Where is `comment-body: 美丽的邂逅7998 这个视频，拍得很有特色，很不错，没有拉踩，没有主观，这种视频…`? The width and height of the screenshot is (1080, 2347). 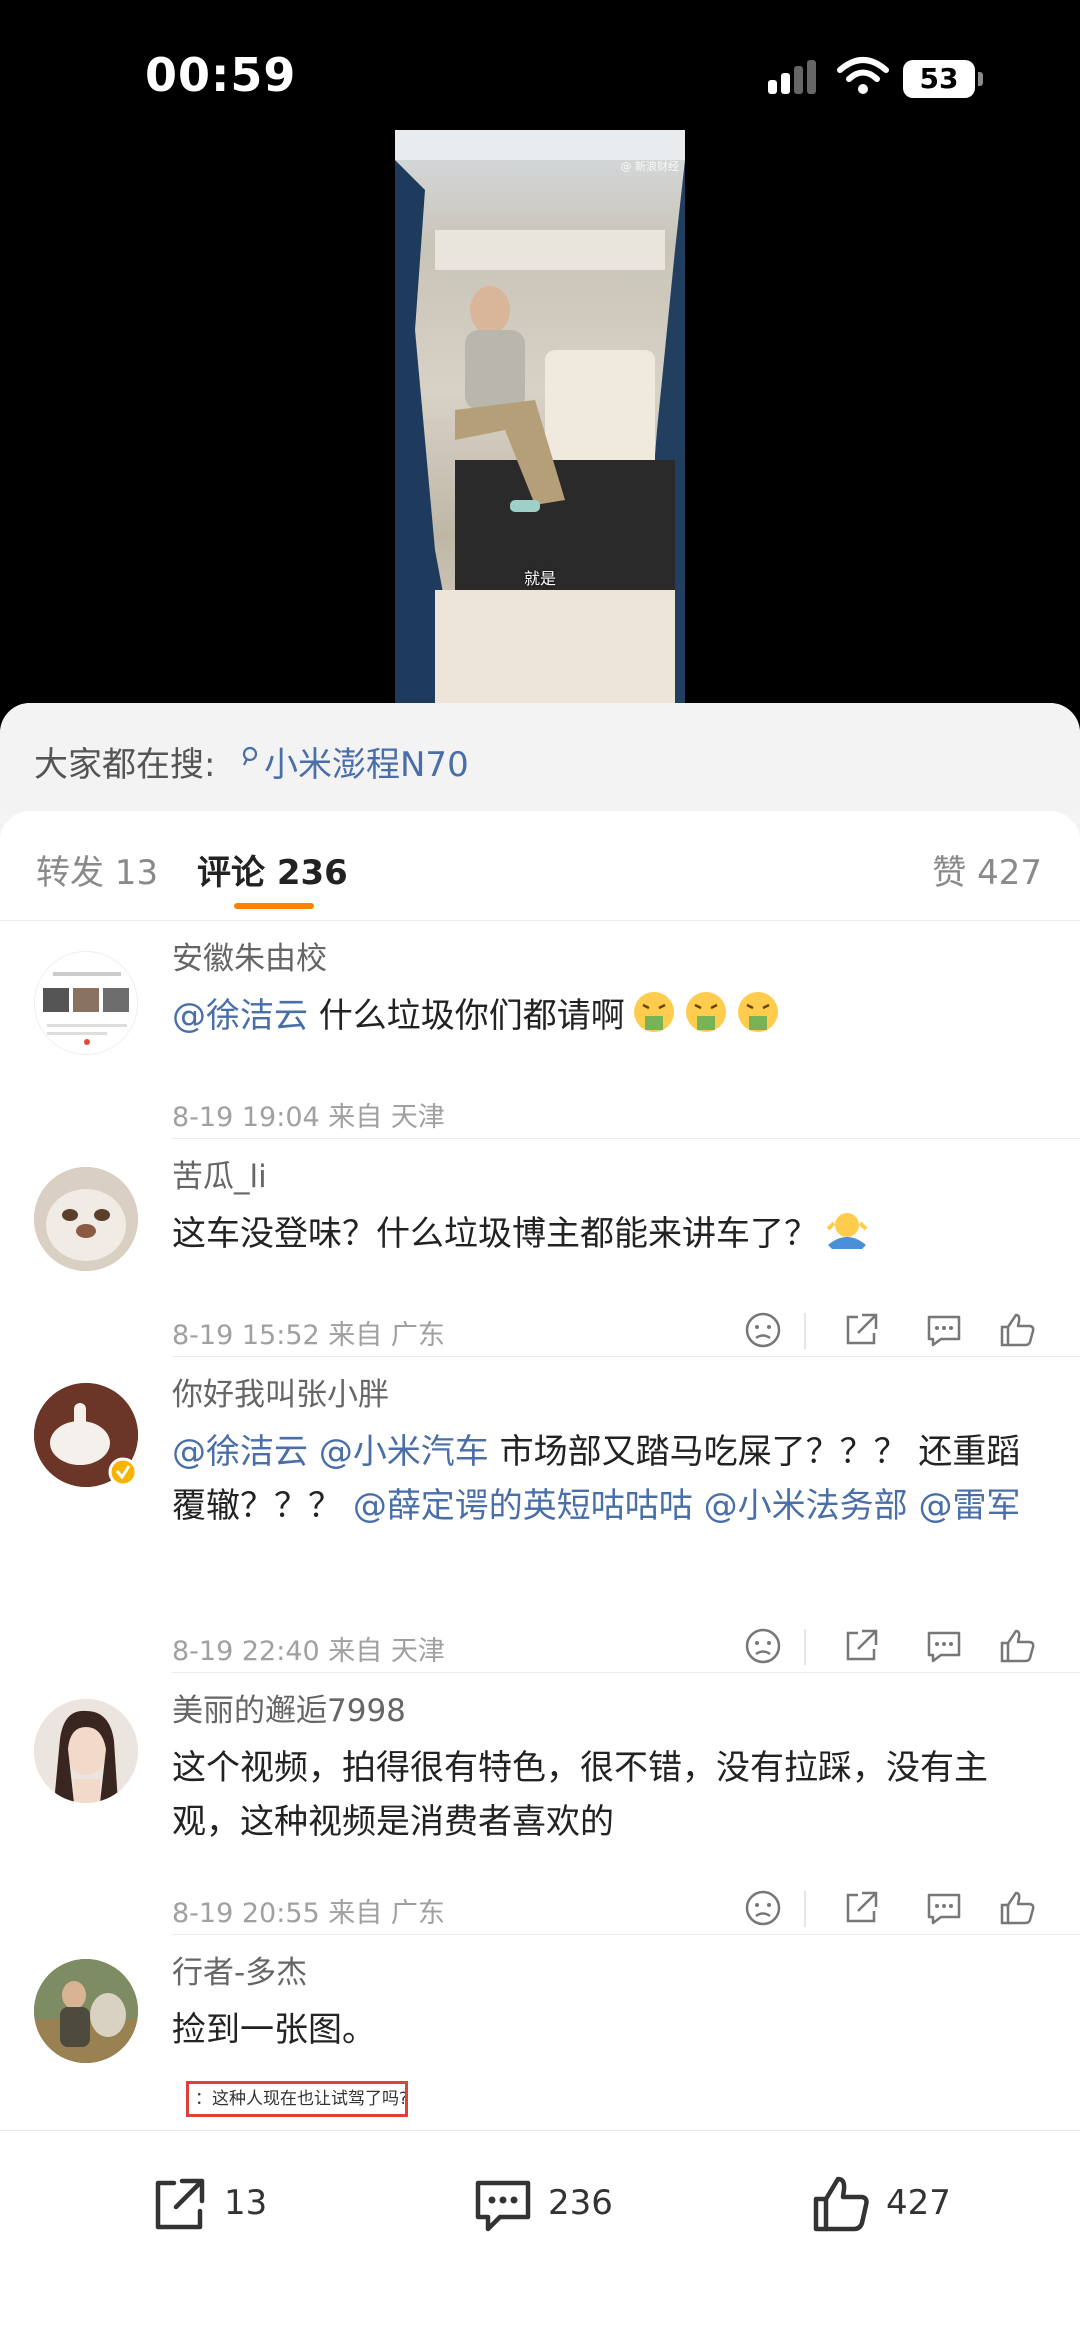 comment-body: 美丽的邂逅7998 这个视频，拍得很有特色，很不错，没有拉踩，没有主观，这种视频… is located at coordinates (606, 1810).